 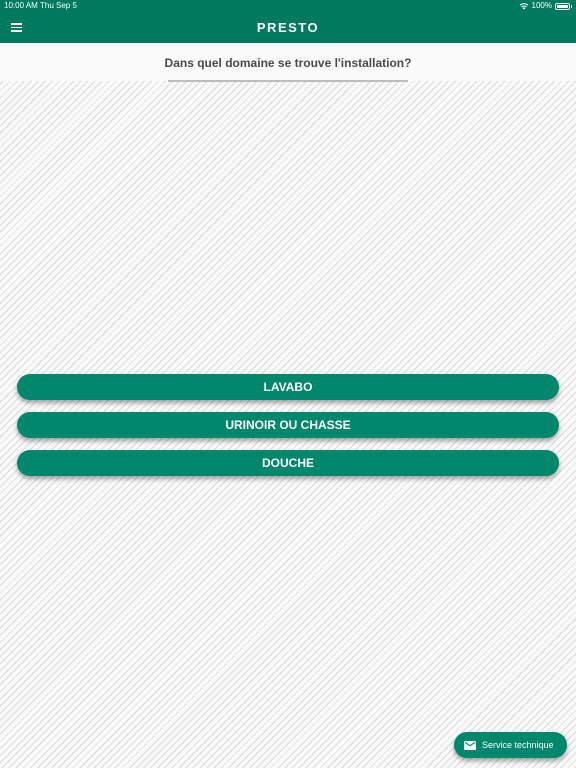 I want to click on status-time: 10:00 AM, so click(x=21, y=5).